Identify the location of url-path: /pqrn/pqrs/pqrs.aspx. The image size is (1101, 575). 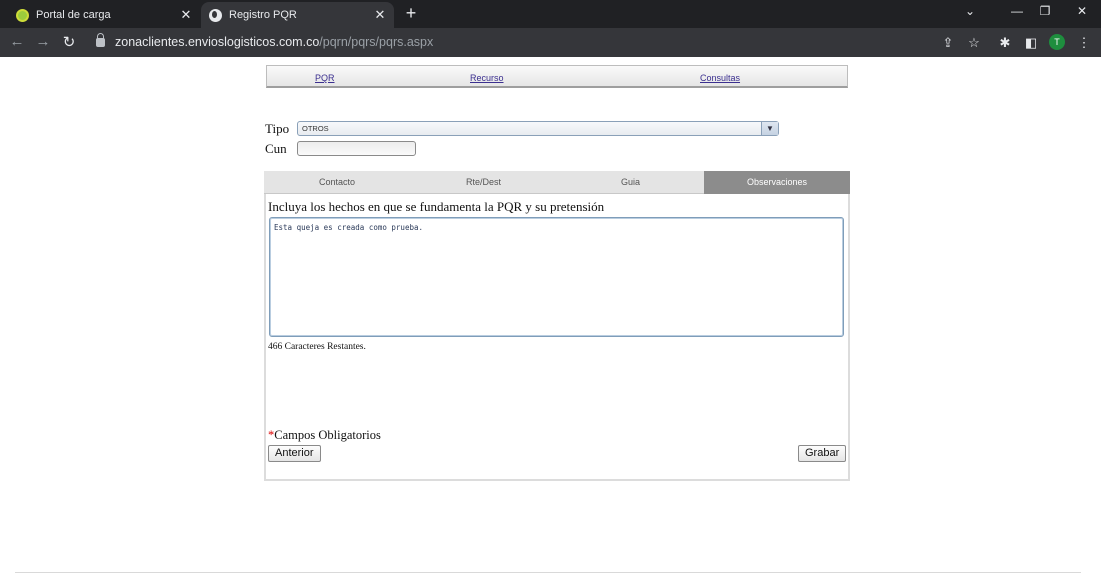
(376, 42).